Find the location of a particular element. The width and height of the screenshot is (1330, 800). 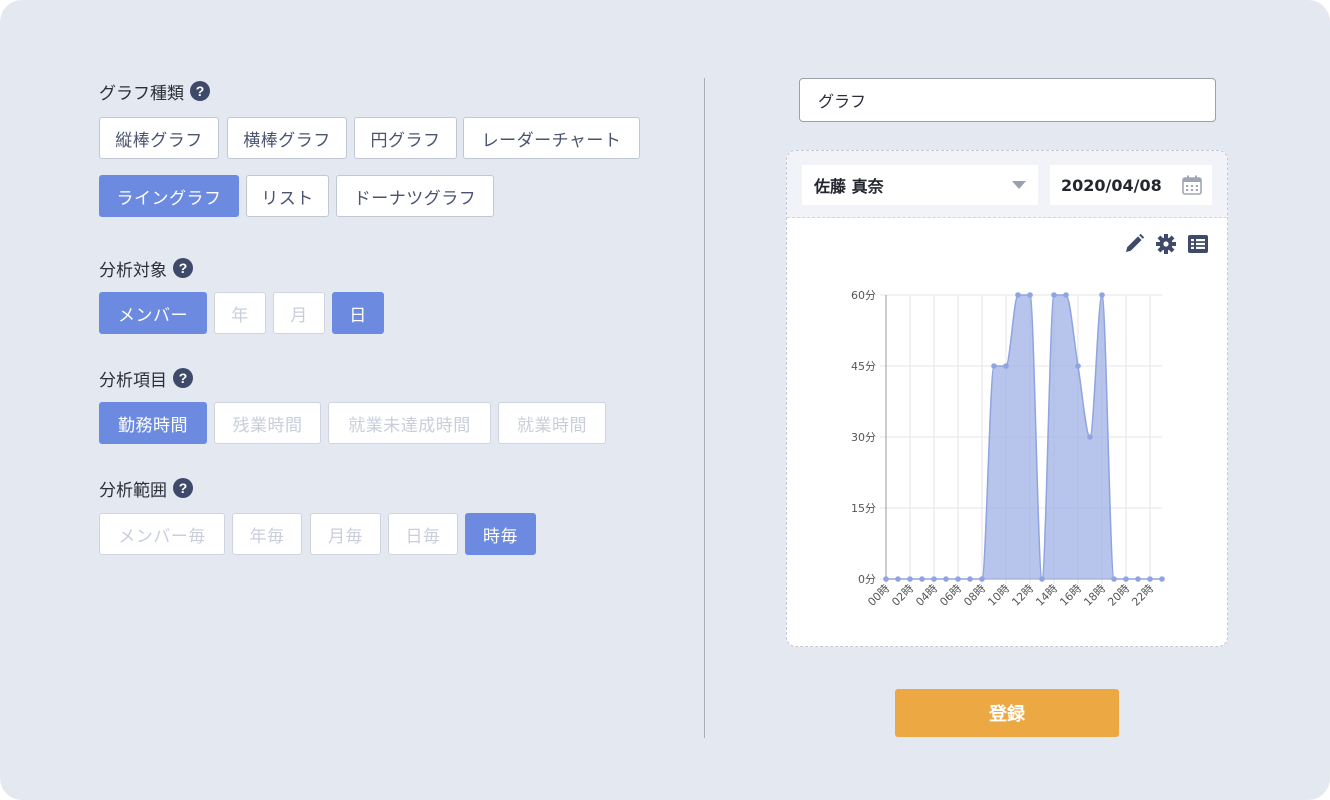

target-label: 分析対象 is located at coordinates (133, 270).